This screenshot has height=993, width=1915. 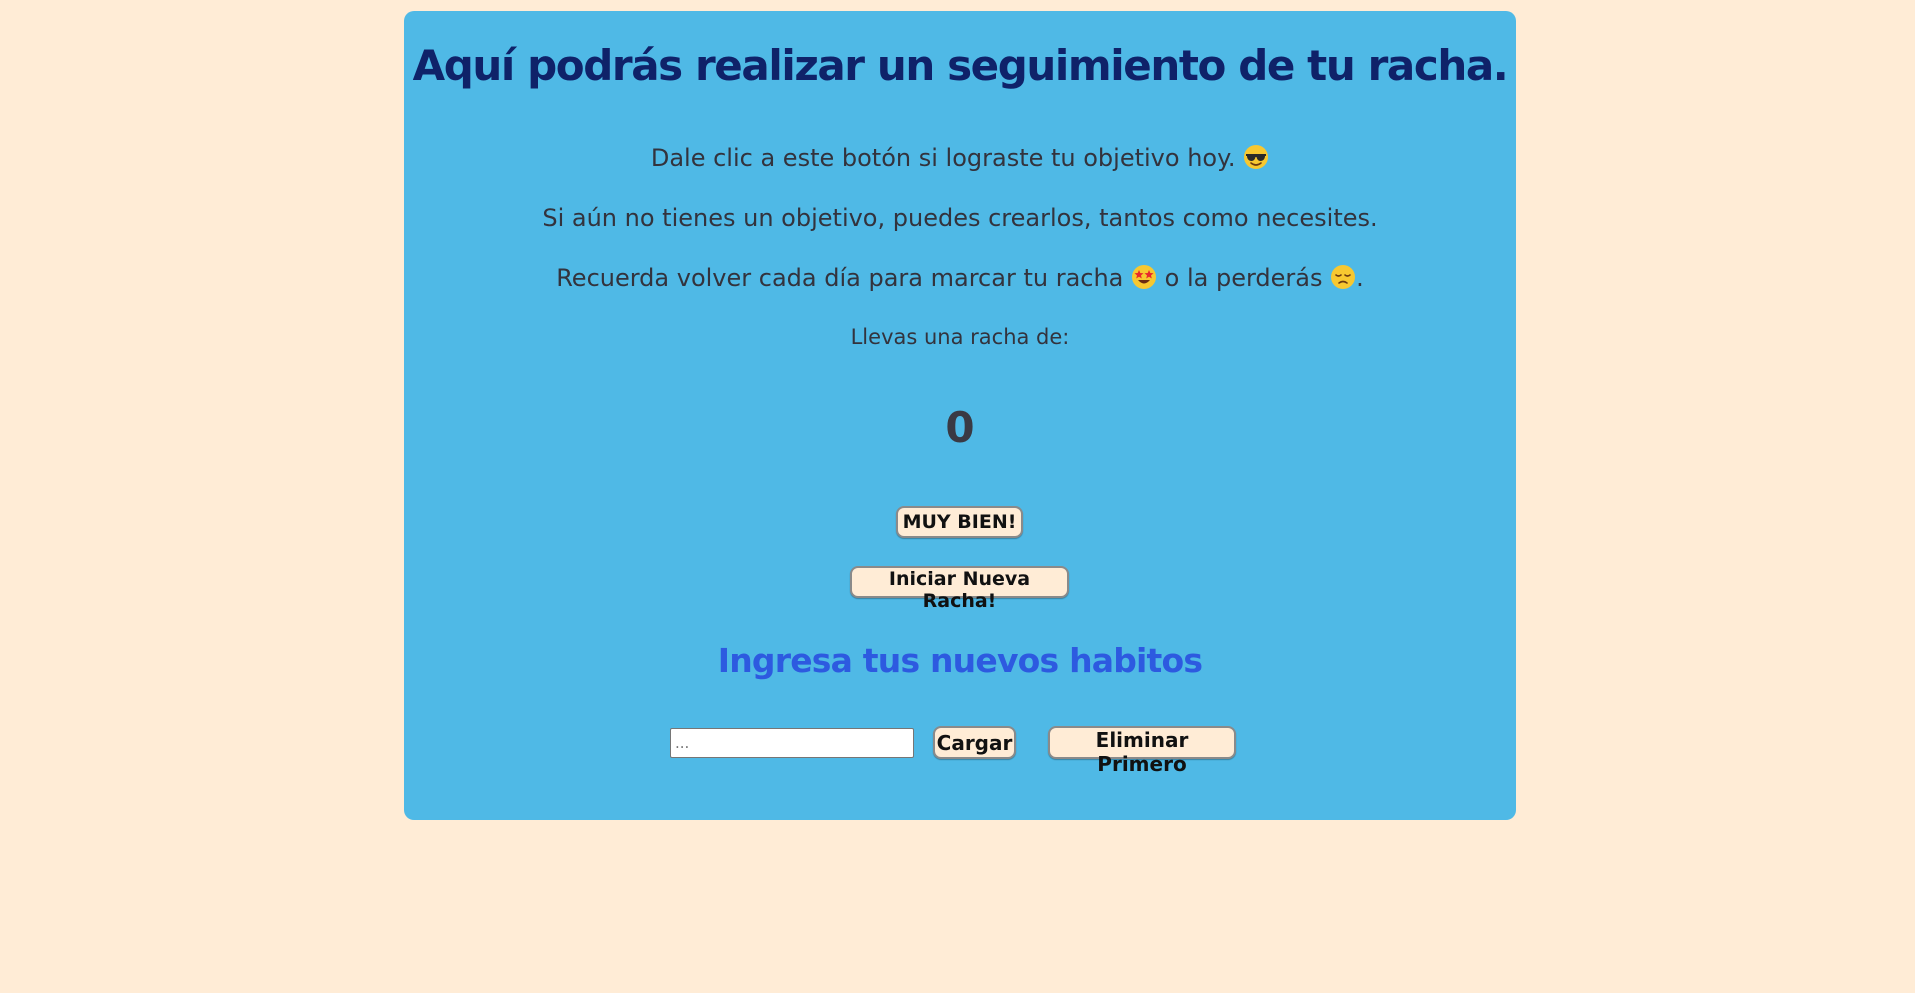 I want to click on intro-line-3-end: ., so click(x=1360, y=278).